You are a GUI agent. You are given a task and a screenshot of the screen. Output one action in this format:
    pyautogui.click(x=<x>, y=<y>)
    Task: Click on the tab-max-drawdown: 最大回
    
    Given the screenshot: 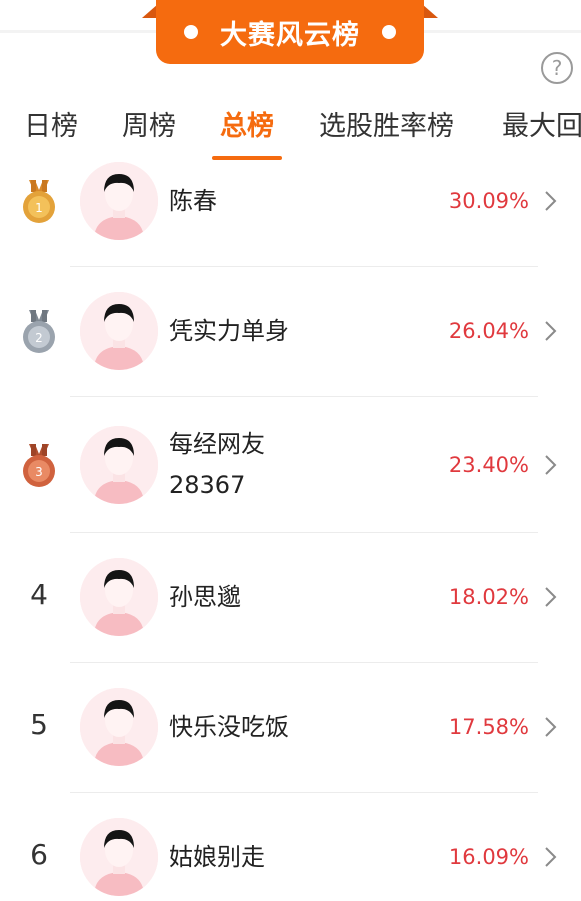 What is the action you would take?
    pyautogui.click(x=541, y=123)
    